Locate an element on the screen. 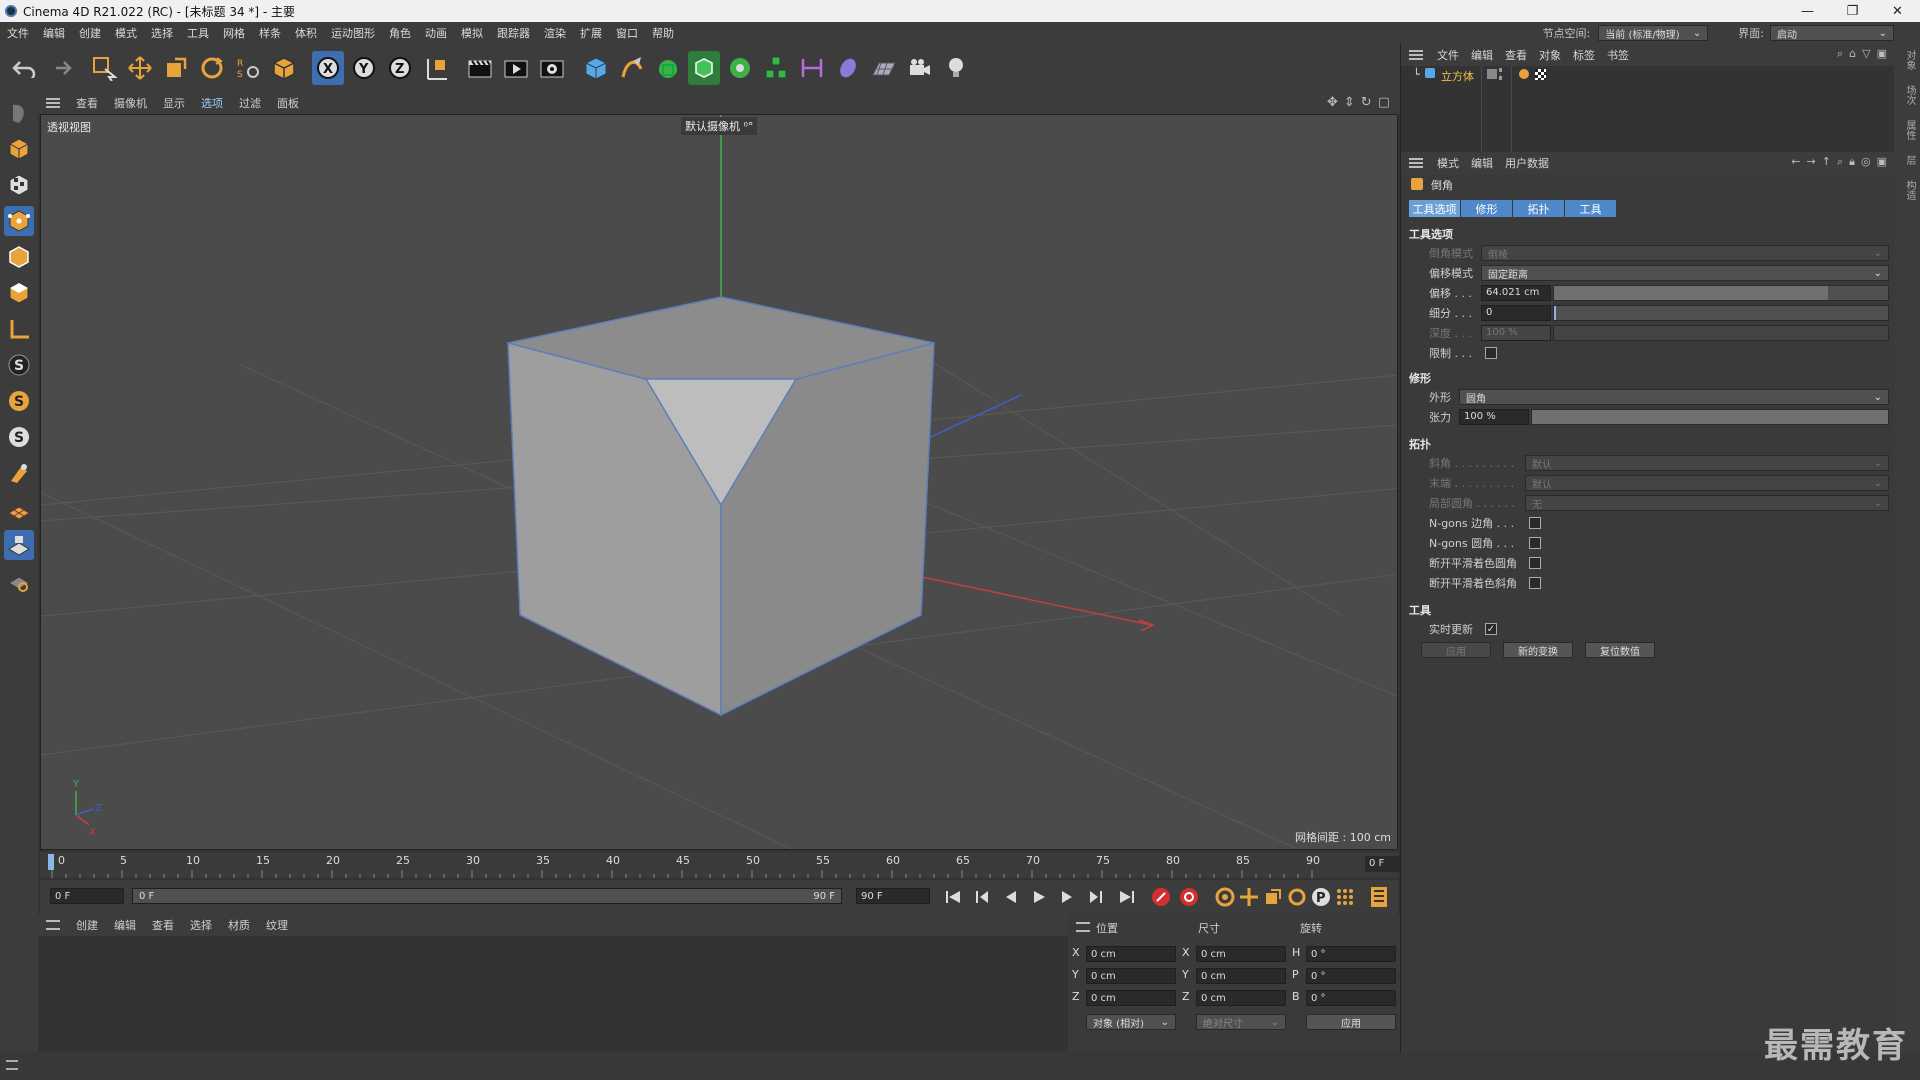 The image size is (1920, 1080). pos-z-field: 0 cm is located at coordinates (1131, 998).